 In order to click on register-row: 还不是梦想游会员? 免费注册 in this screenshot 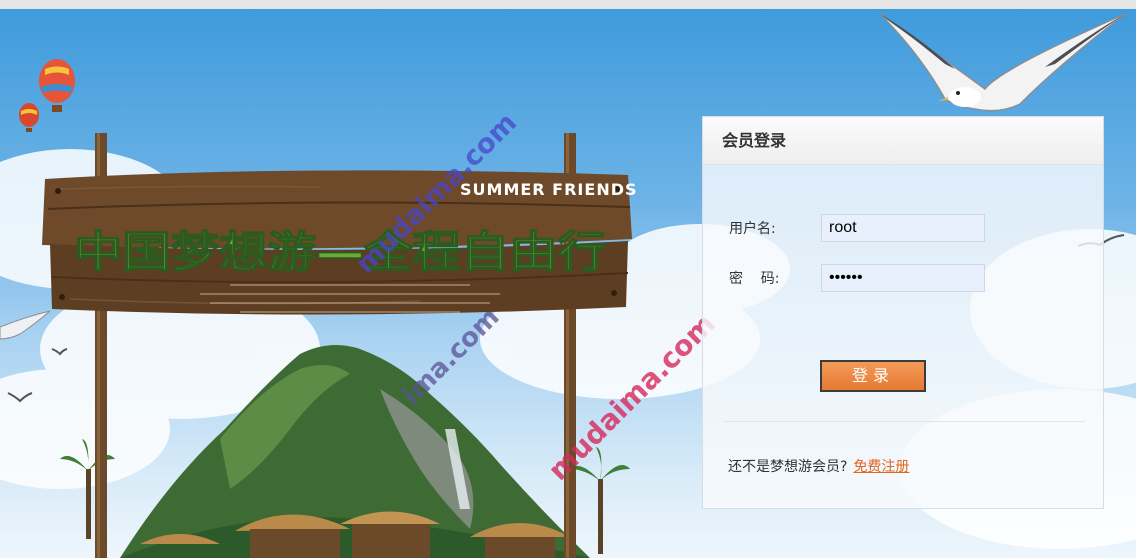, I will do `click(818, 467)`.